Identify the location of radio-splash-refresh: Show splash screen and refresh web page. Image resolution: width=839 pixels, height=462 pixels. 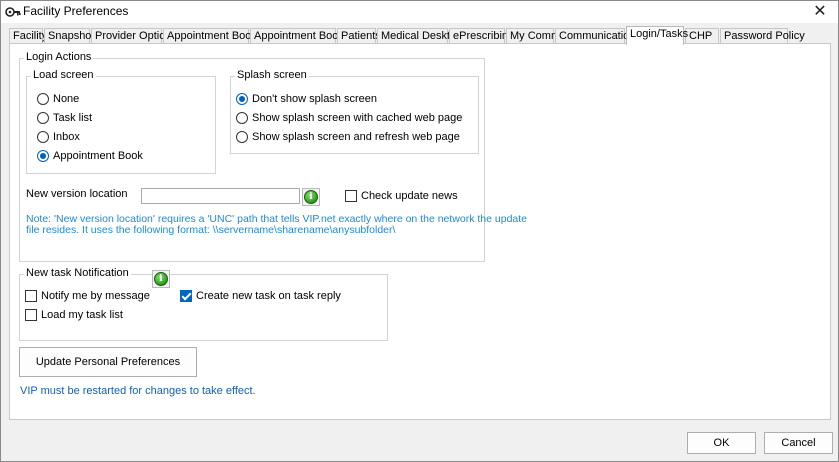
(348, 137).